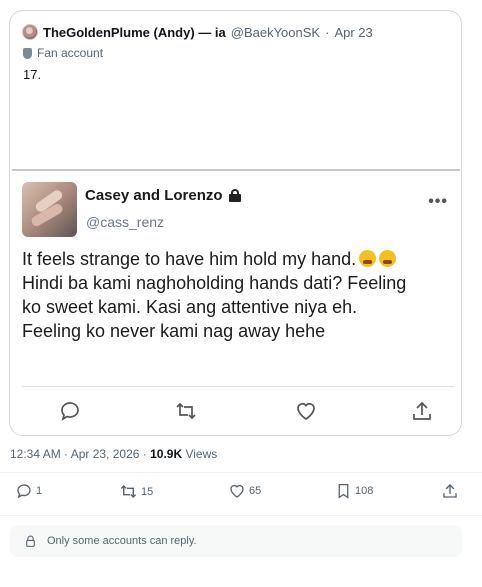 The image size is (482, 587). I want to click on bookmark-button: 108, so click(354, 491).